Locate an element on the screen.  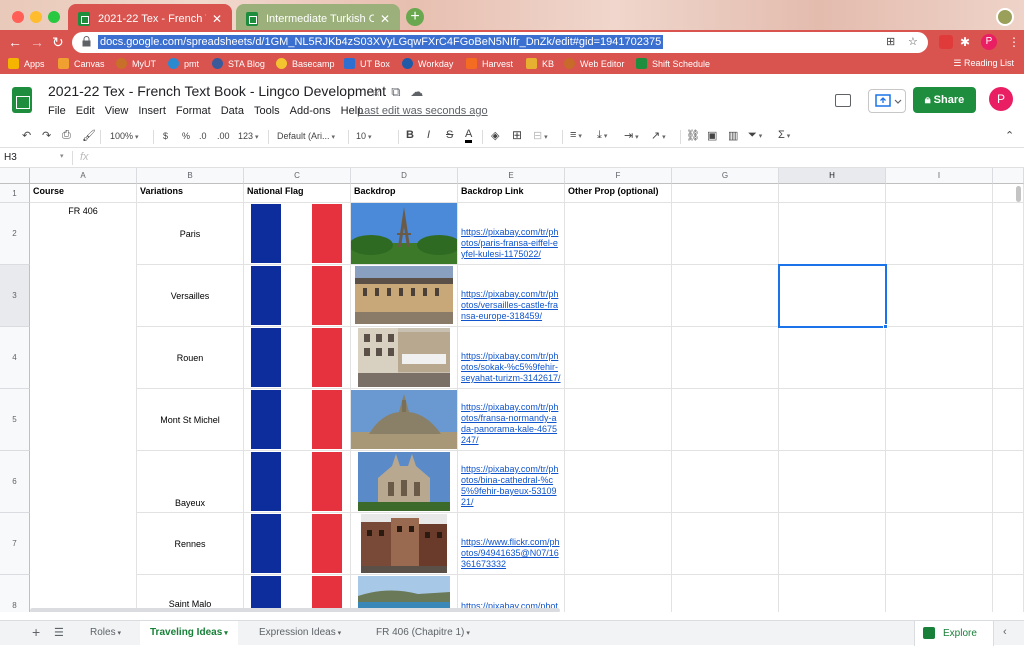
percent-format-button: % is located at coordinates (186, 136).